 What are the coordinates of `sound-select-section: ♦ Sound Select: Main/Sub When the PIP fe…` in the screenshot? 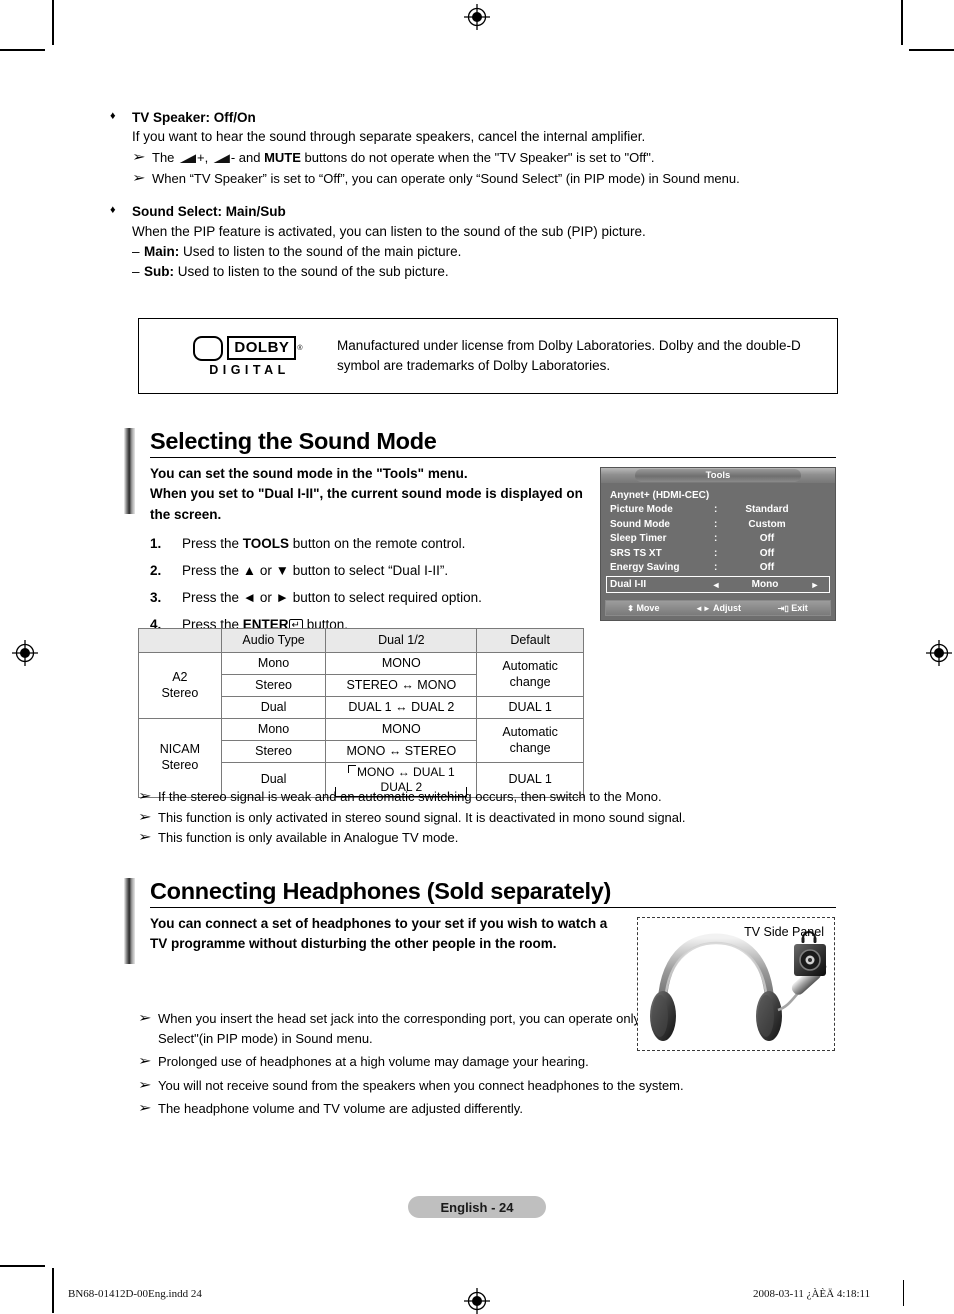 It's located at (480, 242).